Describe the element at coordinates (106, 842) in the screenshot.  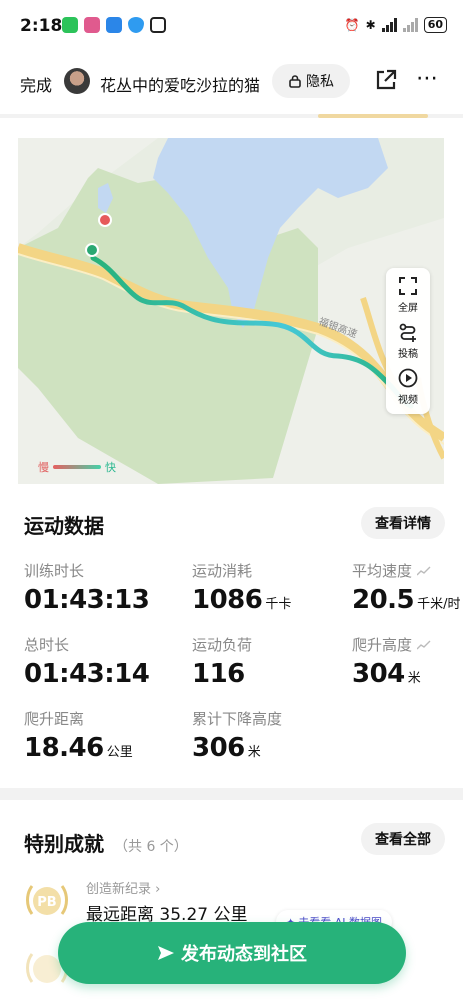
I see `achievements-title: 特别成就 （共 6 个）` at that location.